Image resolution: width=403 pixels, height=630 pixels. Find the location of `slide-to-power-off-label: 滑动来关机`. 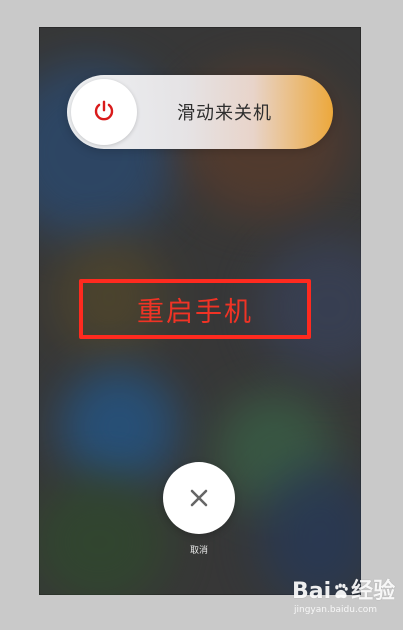

slide-to-power-off-label: 滑动来关机 is located at coordinates (224, 113).